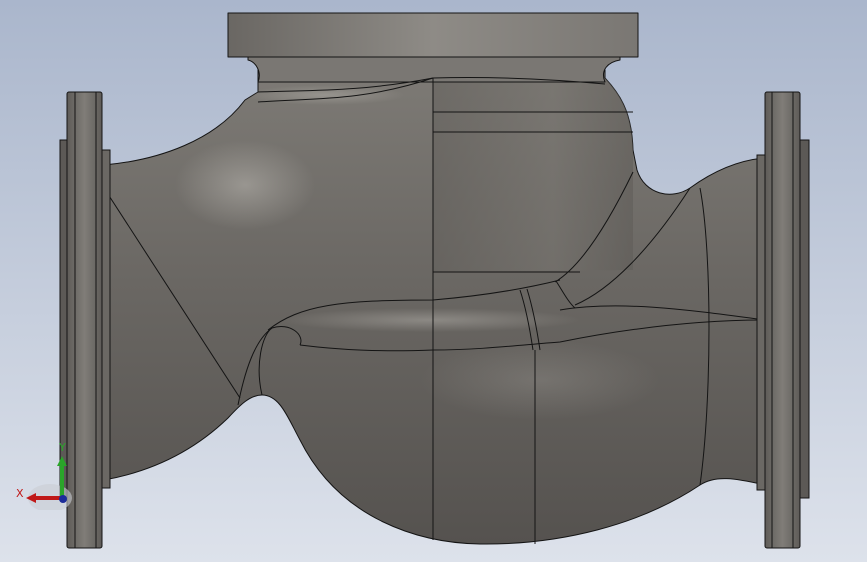 The width and height of the screenshot is (867, 562). Describe the element at coordinates (62, 461) in the screenshot. I see `y-axis-arrow` at that location.